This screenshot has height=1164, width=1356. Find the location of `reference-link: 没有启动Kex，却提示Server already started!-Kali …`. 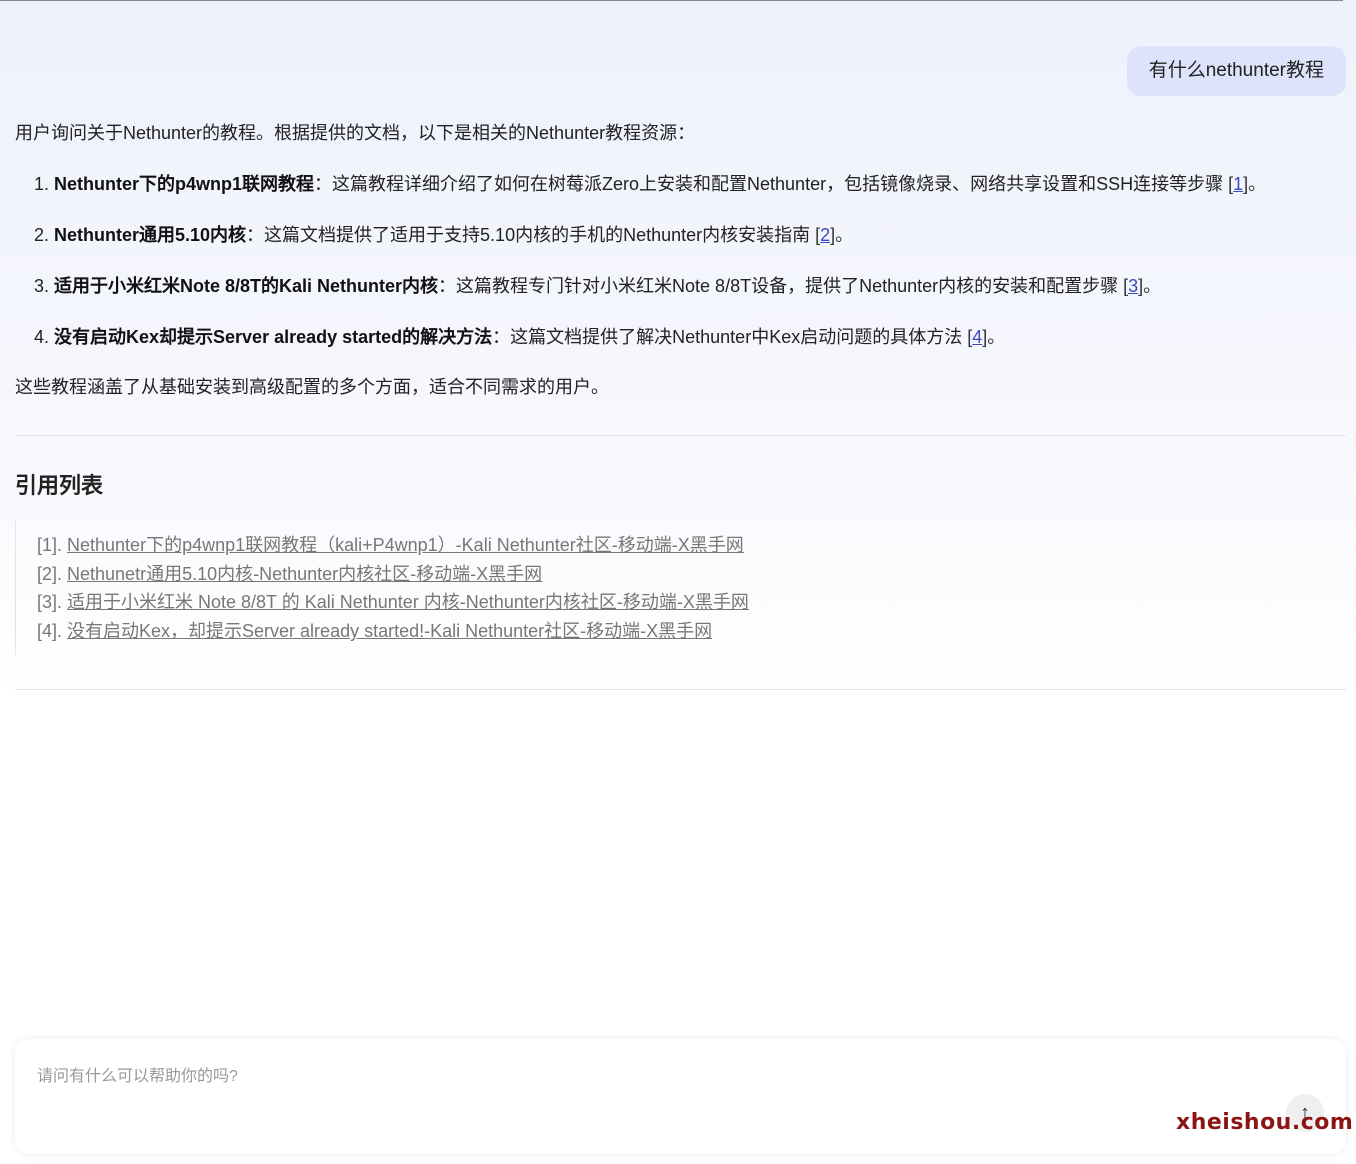

reference-link: 没有启动Kex，却提示Server already started!-Kali … is located at coordinates (389, 631).